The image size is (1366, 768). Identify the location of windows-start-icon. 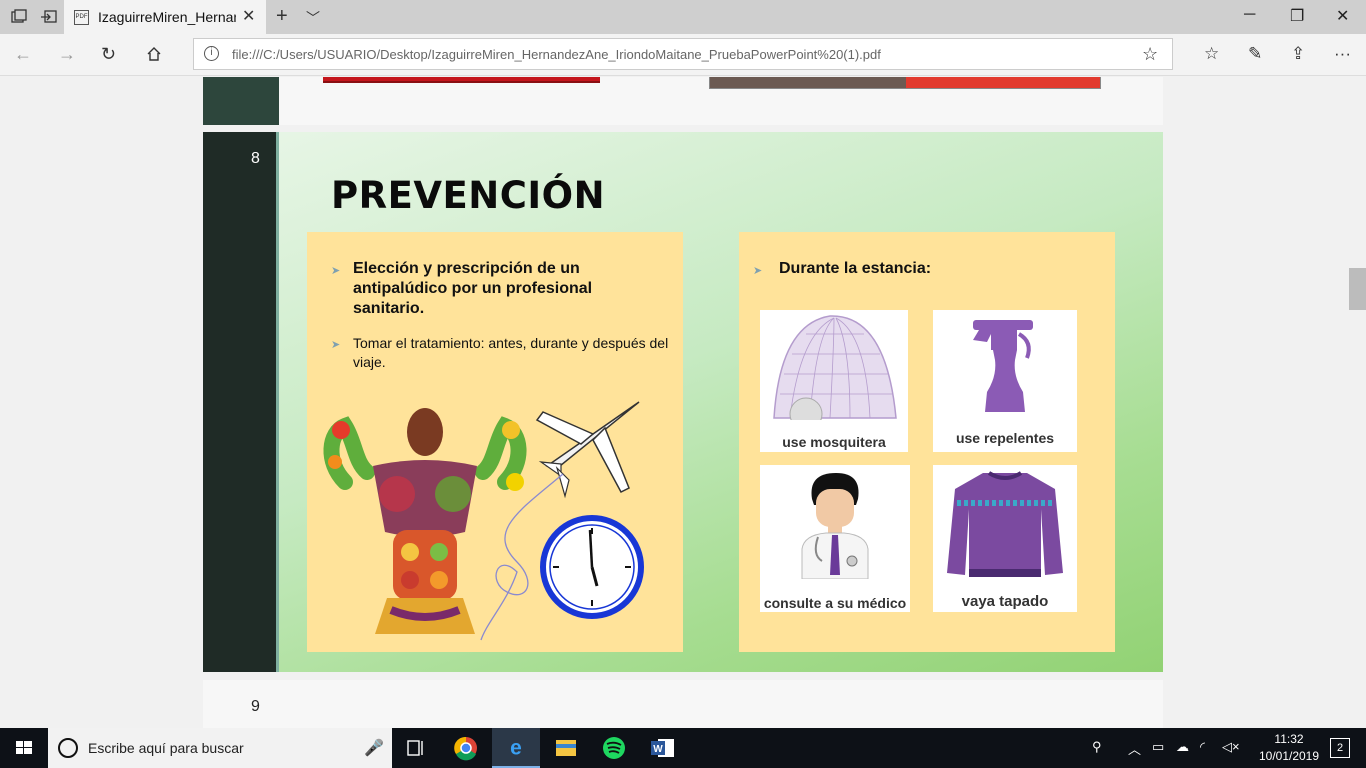
(24, 748).